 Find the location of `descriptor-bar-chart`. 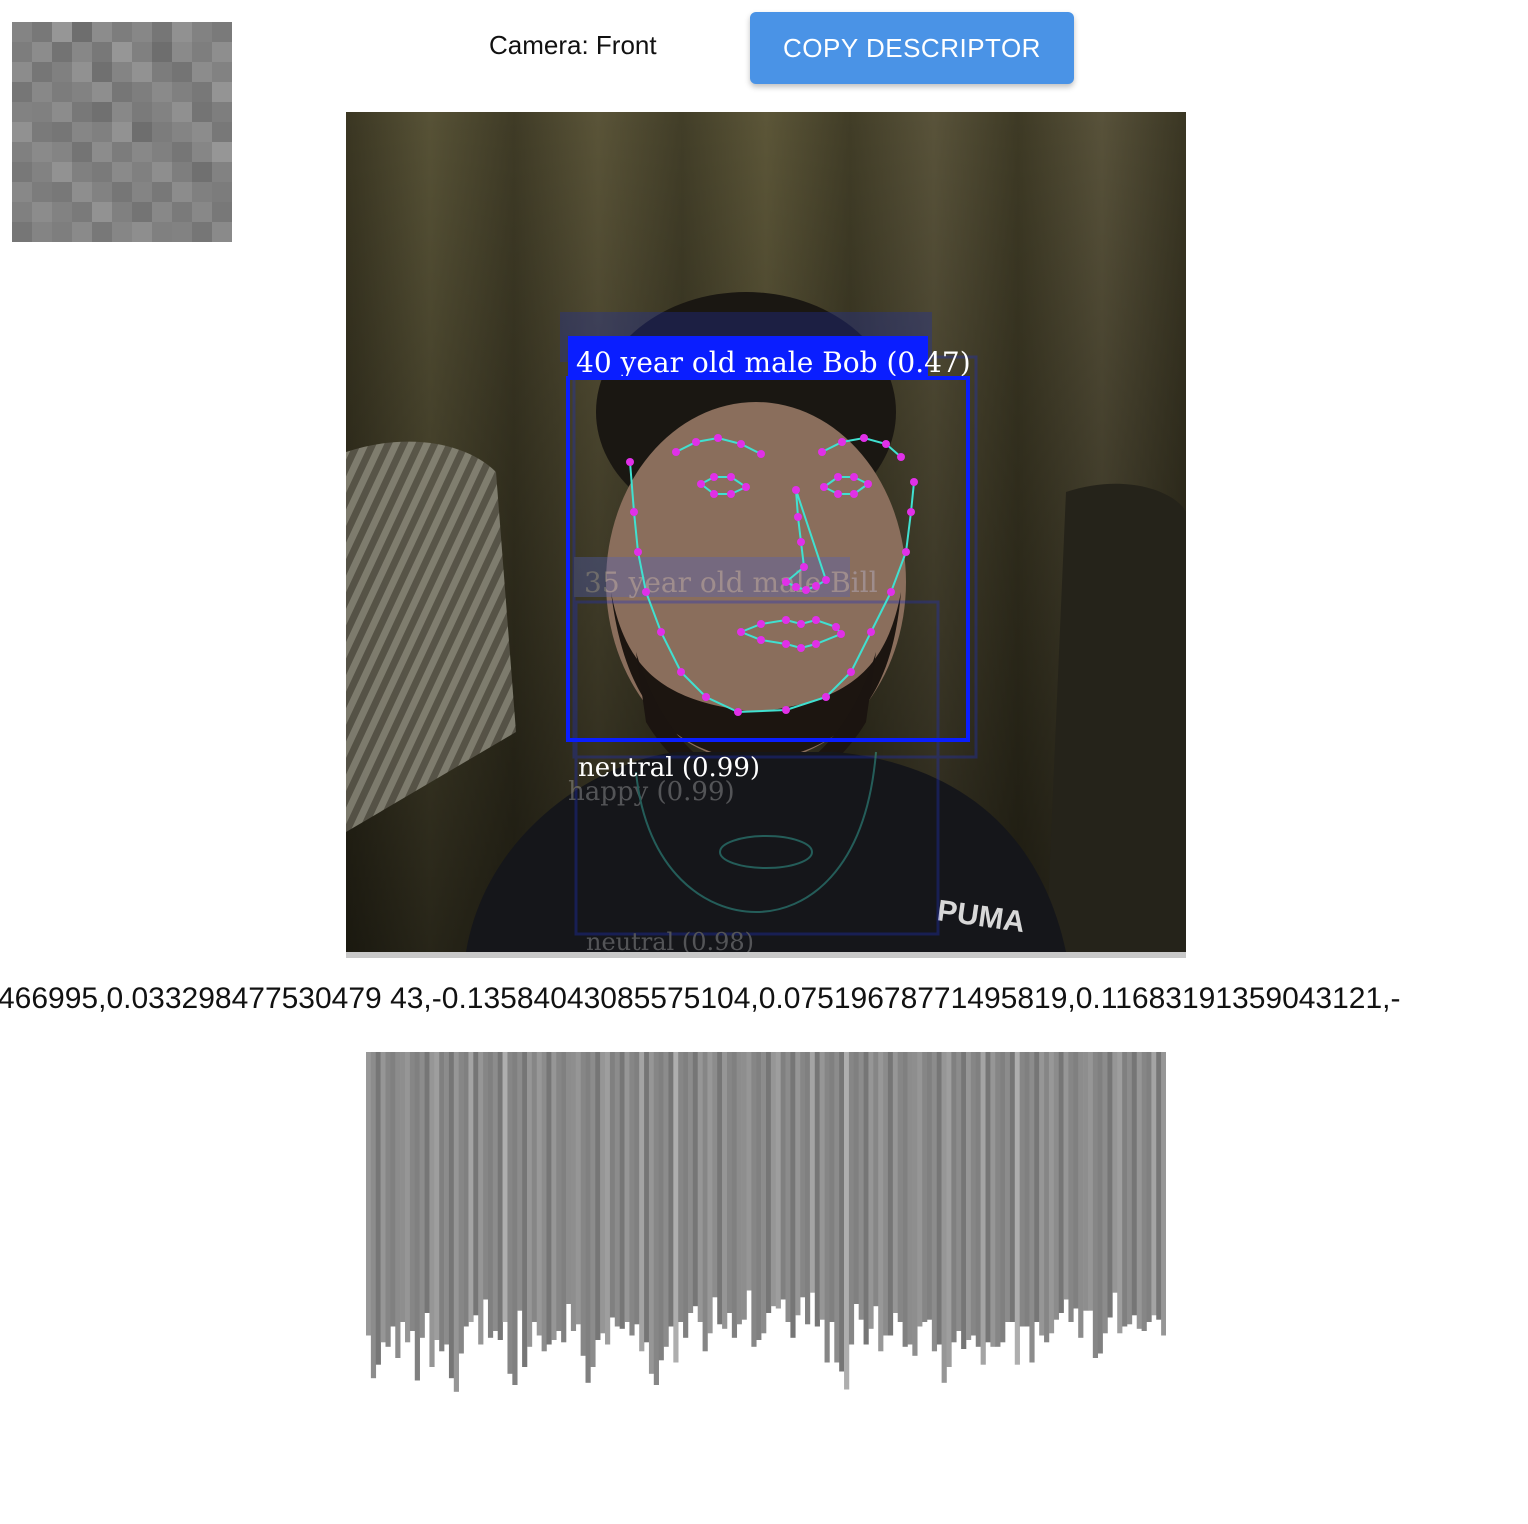

descriptor-bar-chart is located at coordinates (766, 1222).